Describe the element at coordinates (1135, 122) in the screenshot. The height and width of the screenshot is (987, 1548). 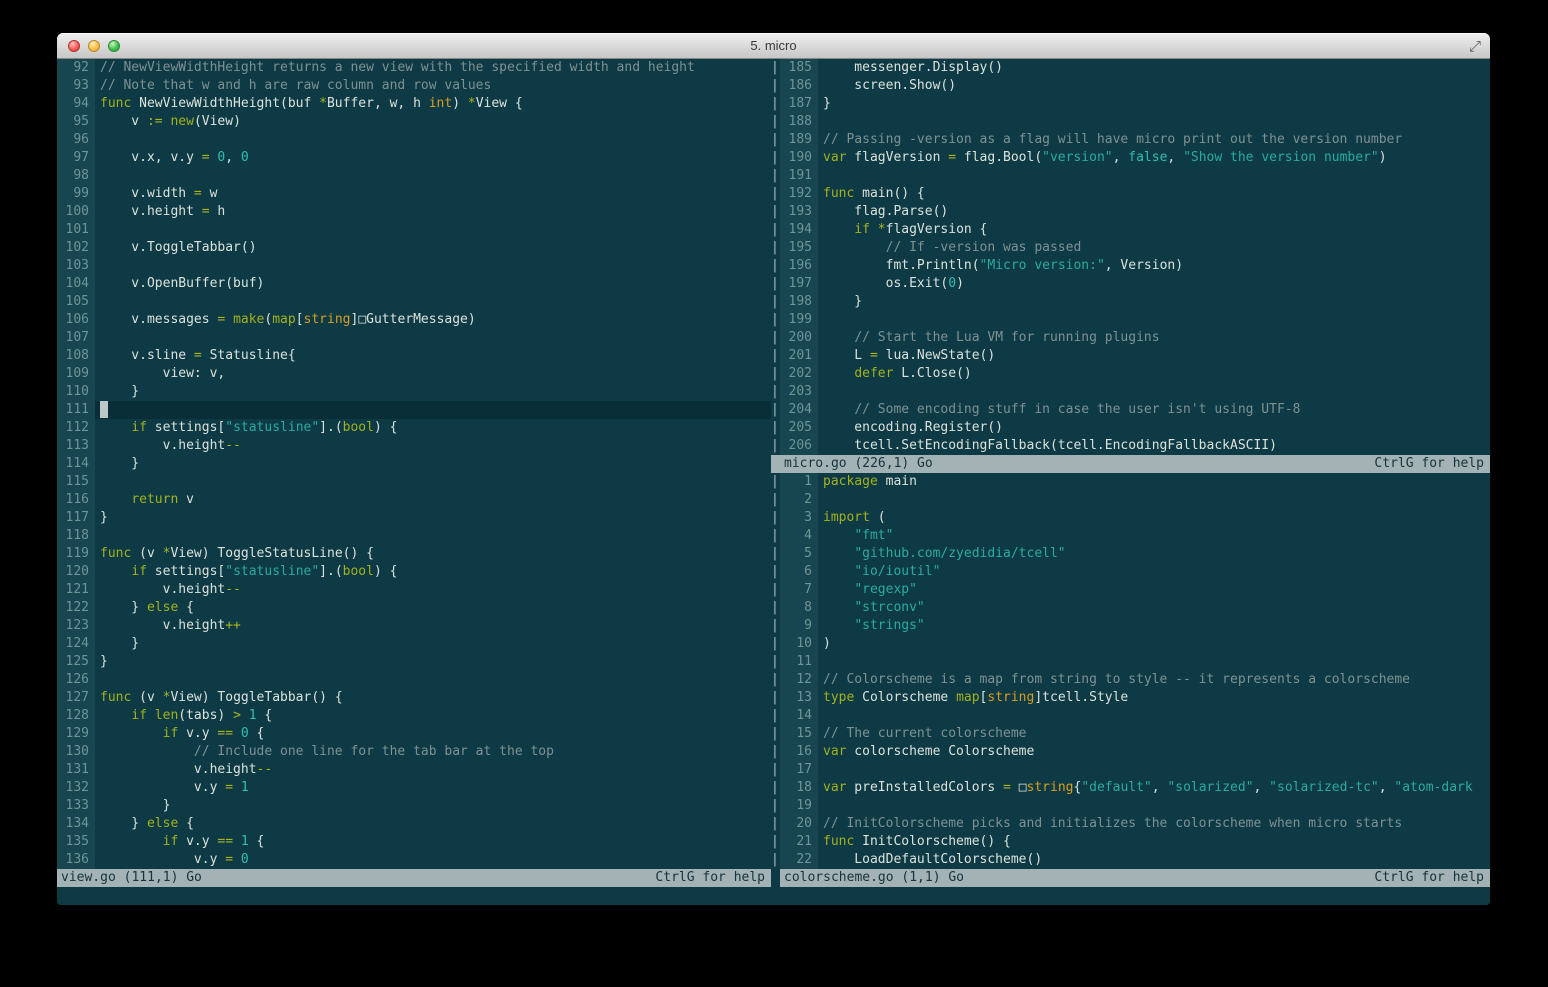
I see `code-line: 188` at that location.